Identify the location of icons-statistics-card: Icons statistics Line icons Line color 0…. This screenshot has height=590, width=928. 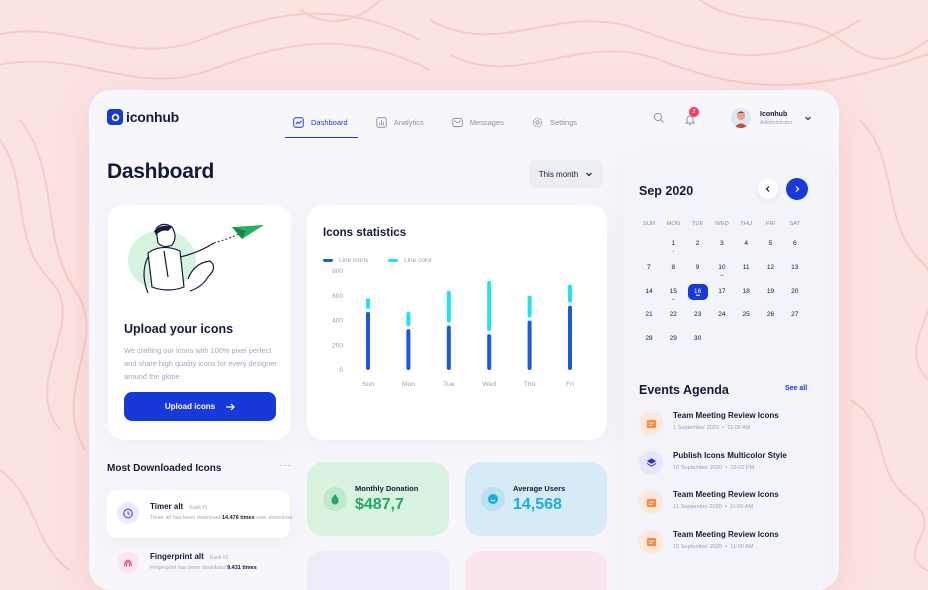
(457, 322).